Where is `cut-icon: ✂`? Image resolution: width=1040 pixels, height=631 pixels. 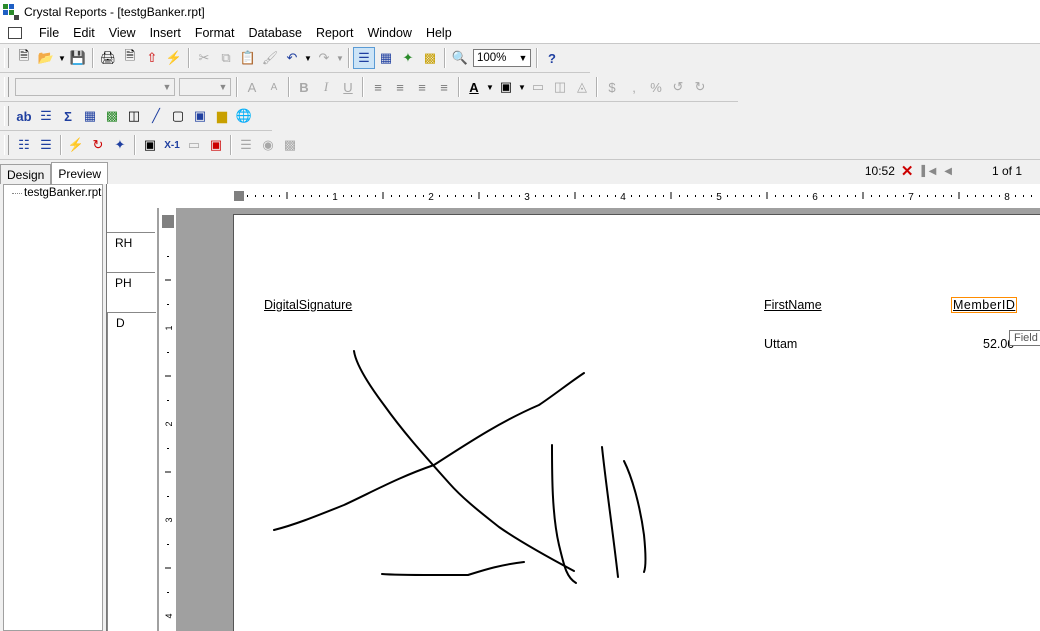
cut-icon: ✂ is located at coordinates (204, 58).